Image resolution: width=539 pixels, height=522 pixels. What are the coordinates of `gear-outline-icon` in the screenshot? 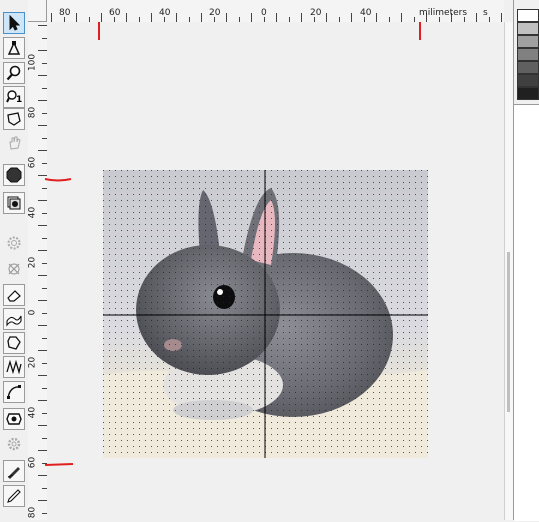 It's located at (14, 243).